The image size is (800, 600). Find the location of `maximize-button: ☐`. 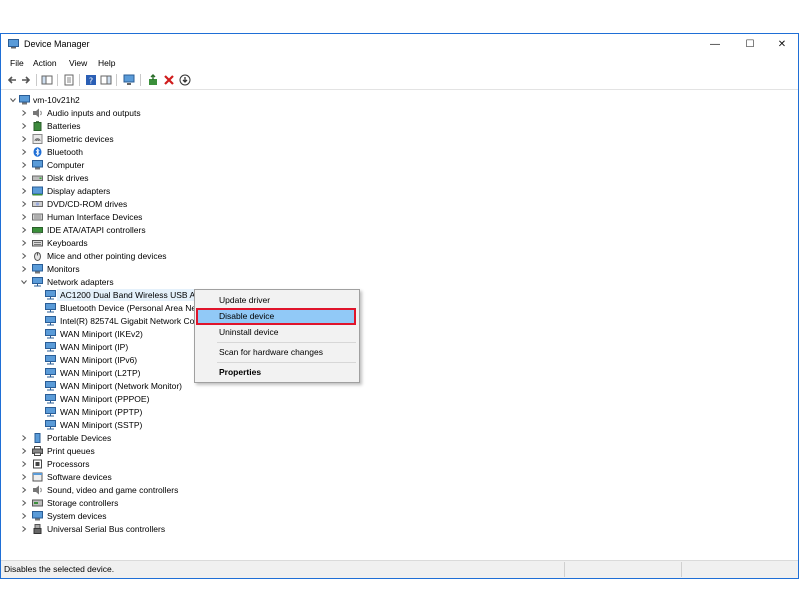

maximize-button: ☐ is located at coordinates (750, 44).